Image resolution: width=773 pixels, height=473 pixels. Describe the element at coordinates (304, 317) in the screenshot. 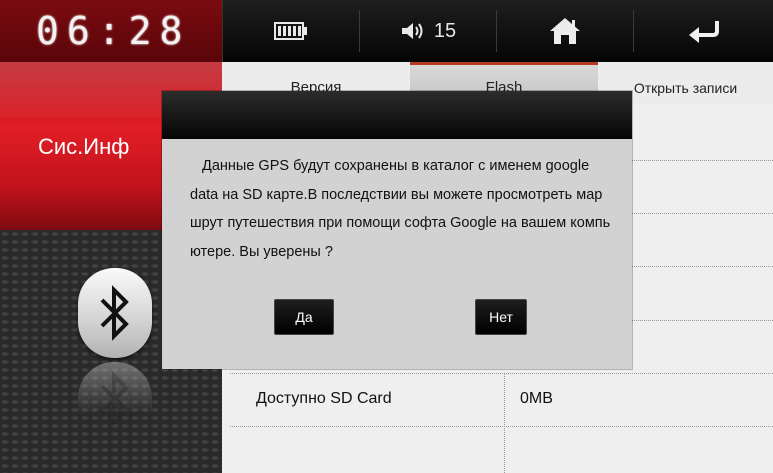

I see `yes-button: Да` at that location.